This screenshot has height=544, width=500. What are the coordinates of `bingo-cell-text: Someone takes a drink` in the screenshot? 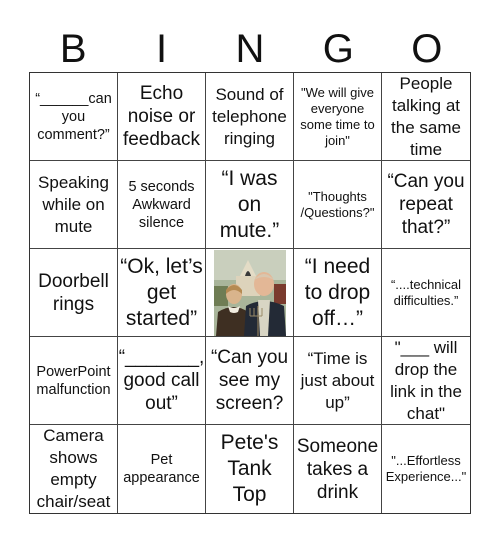 It's located at (337, 469).